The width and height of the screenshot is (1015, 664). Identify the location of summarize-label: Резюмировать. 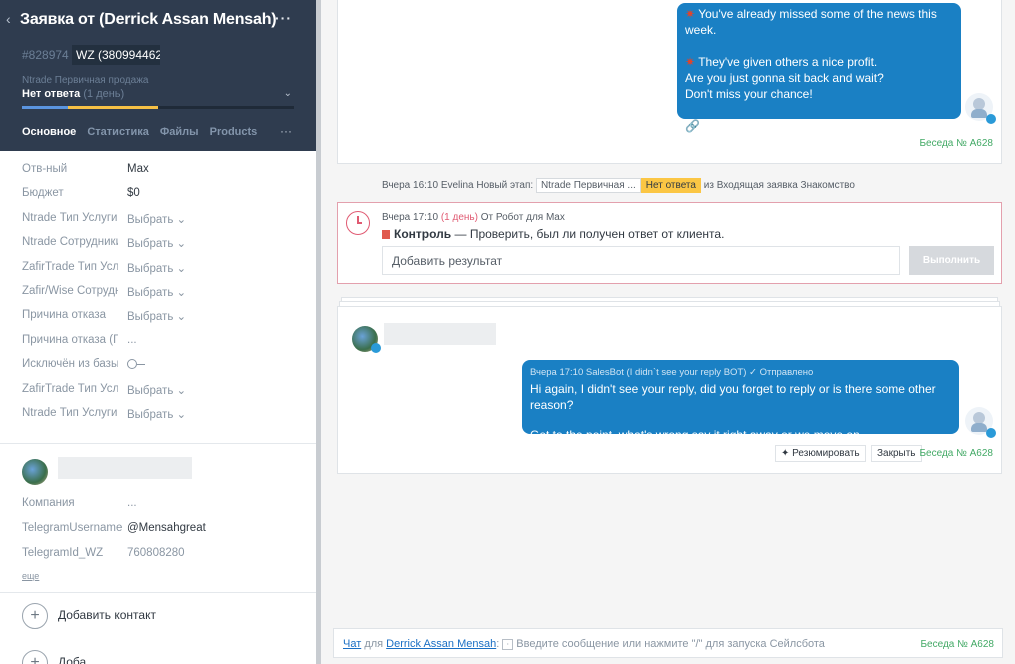
(826, 453).